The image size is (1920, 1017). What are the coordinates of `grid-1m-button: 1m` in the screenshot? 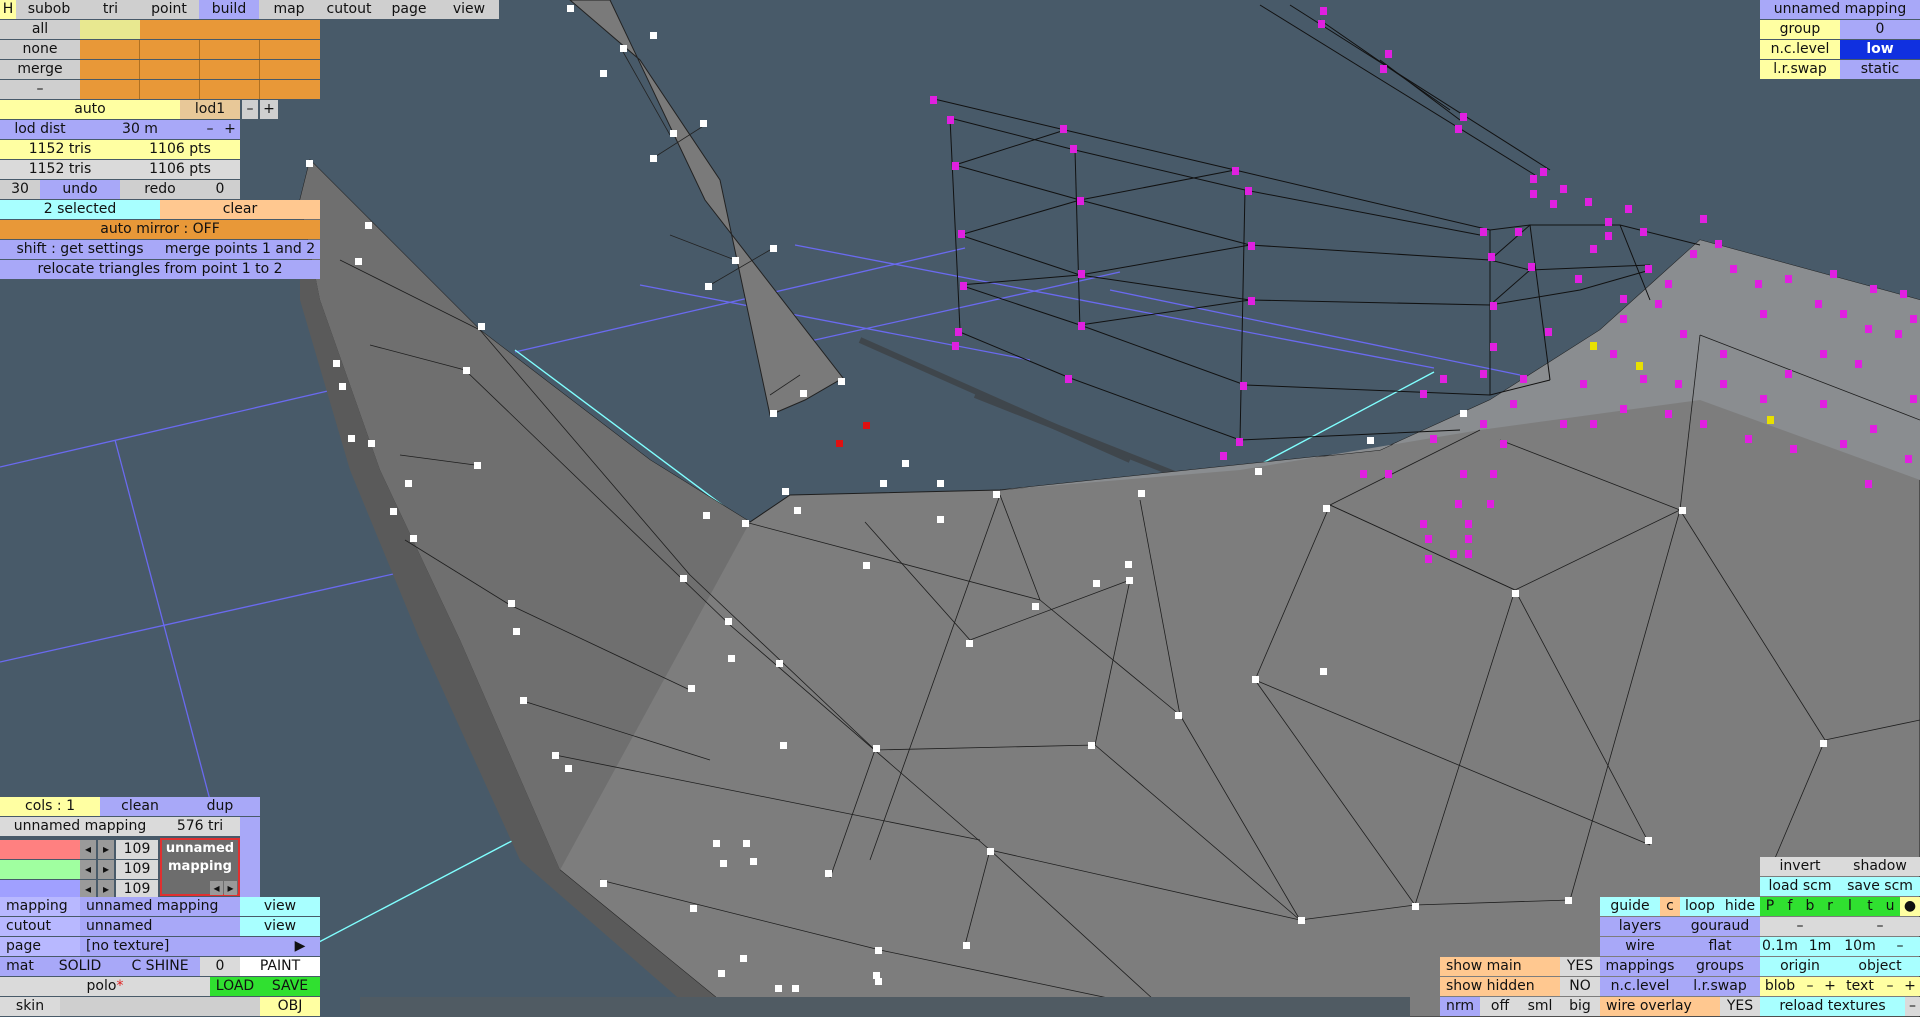 It's located at (1820, 946).